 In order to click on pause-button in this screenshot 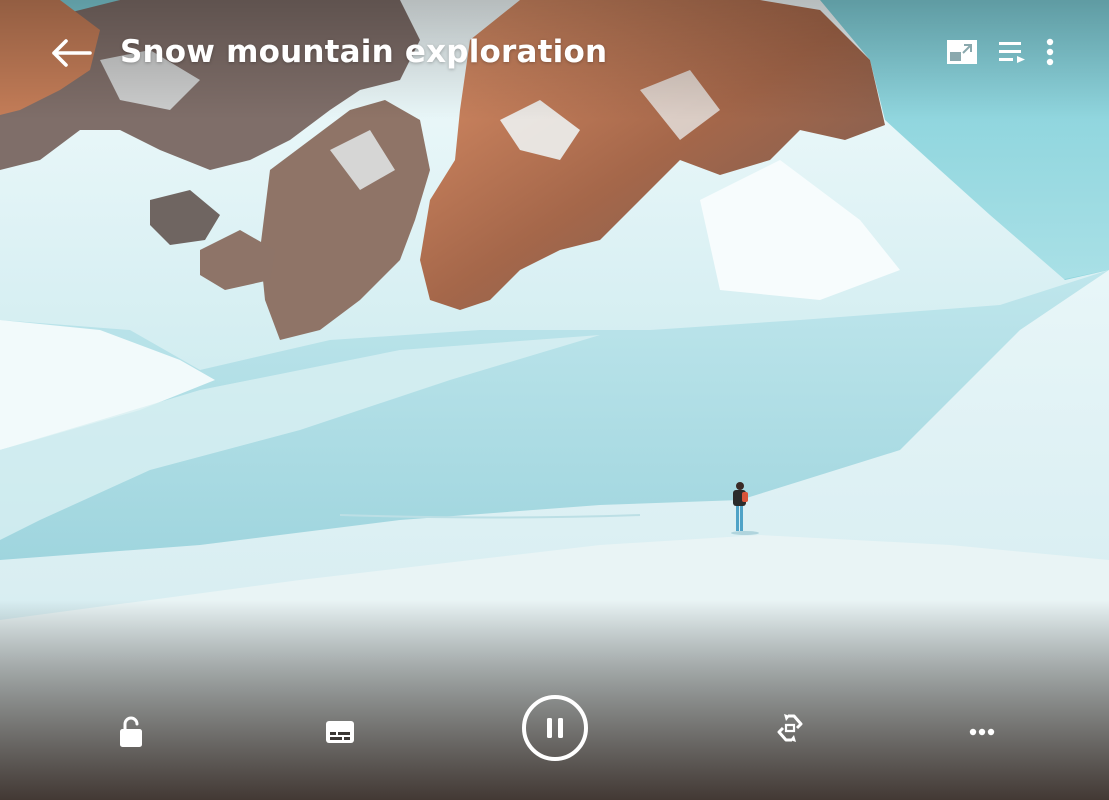, I will do `click(555, 728)`.